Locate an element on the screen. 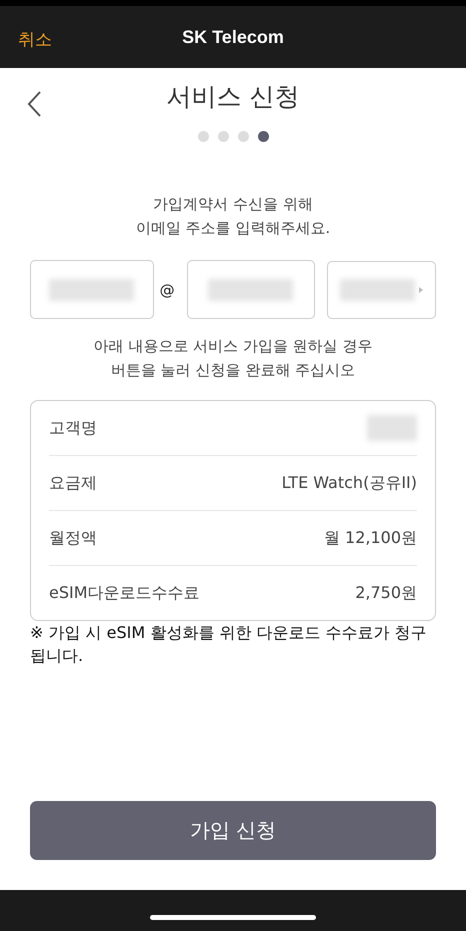 The height and width of the screenshot is (931, 466). page-title: 서비스 신청 is located at coordinates (233, 97).